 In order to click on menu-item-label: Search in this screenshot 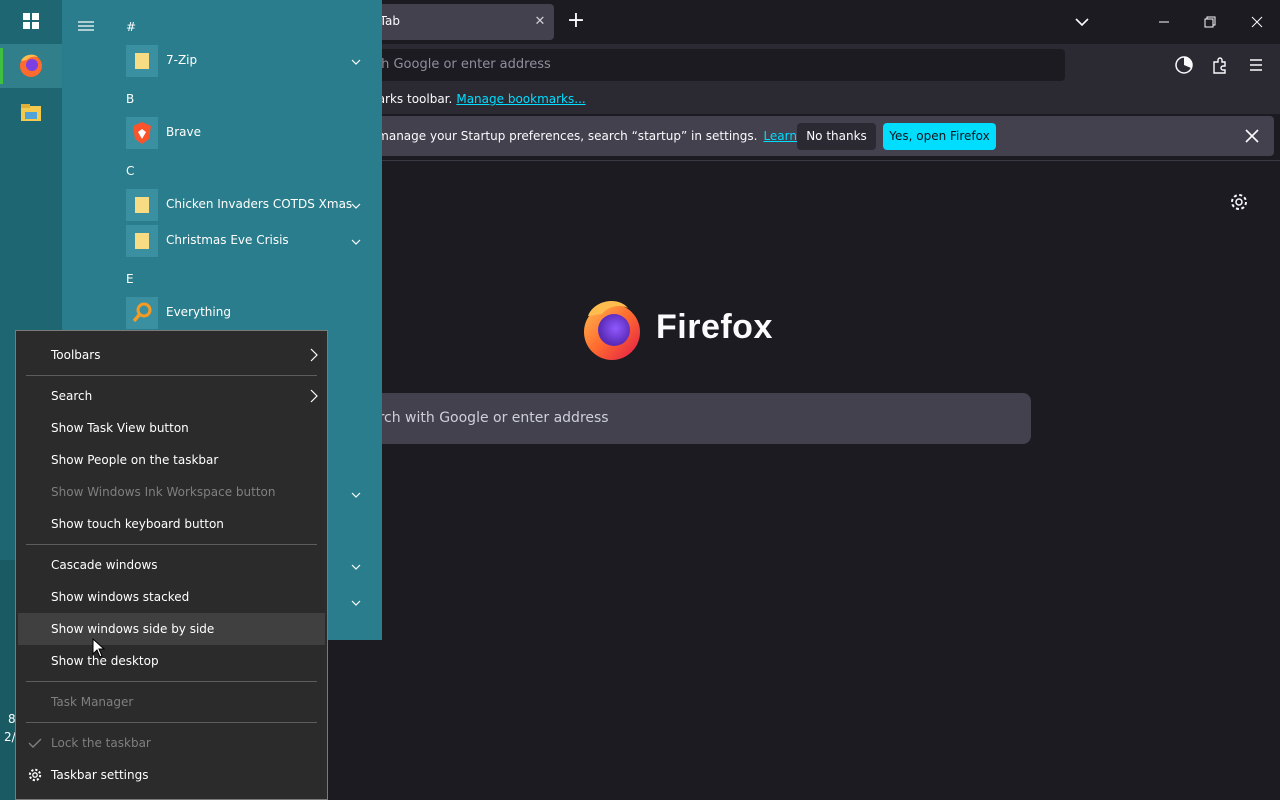, I will do `click(72, 396)`.